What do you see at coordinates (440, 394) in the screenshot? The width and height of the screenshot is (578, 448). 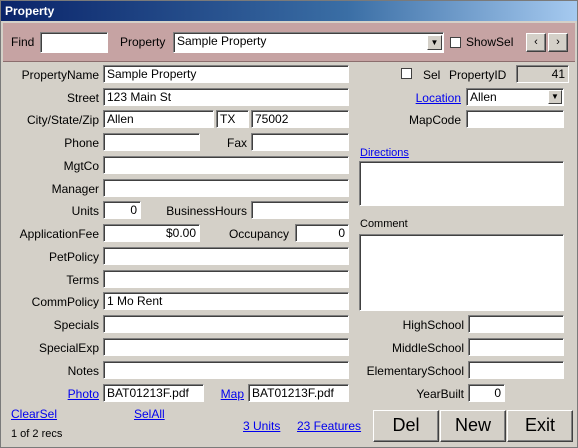 I see `year-built-label: YearBuilt` at bounding box center [440, 394].